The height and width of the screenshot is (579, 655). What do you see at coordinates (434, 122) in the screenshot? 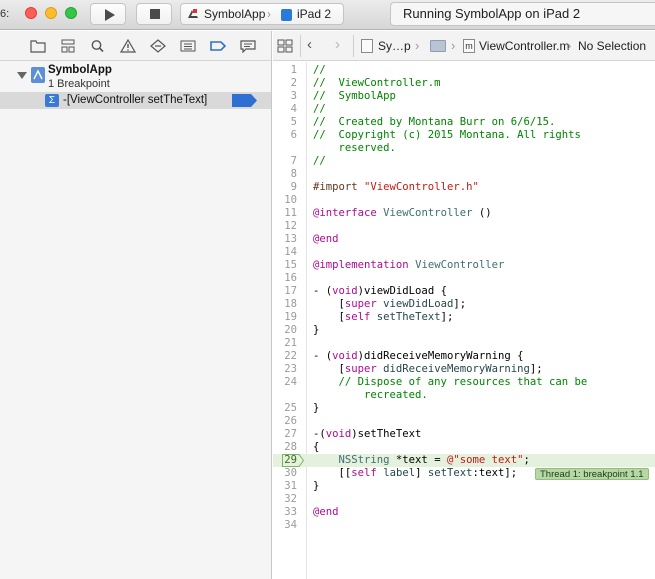
I see `line-source: // Created by Montana Burr on 6/6/15.` at bounding box center [434, 122].